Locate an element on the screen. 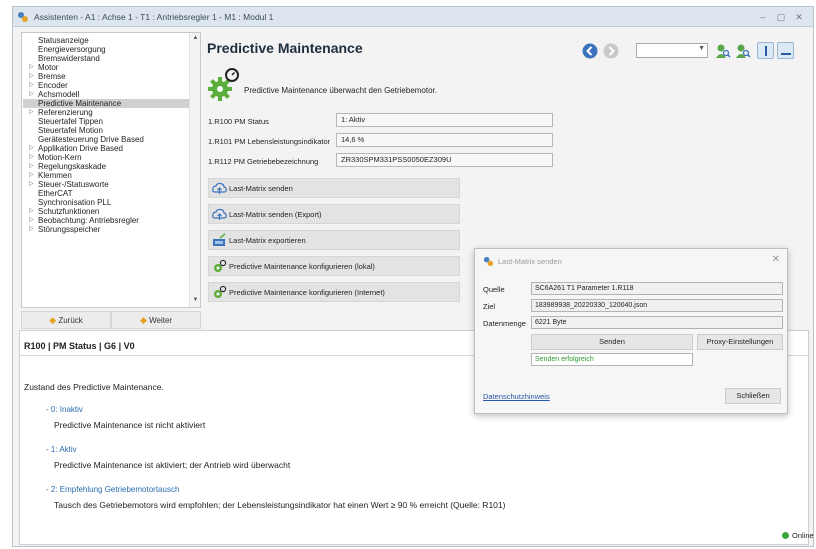 This screenshot has height=549, width=816. arrow-left-icon: ◆ is located at coordinates (53, 320).